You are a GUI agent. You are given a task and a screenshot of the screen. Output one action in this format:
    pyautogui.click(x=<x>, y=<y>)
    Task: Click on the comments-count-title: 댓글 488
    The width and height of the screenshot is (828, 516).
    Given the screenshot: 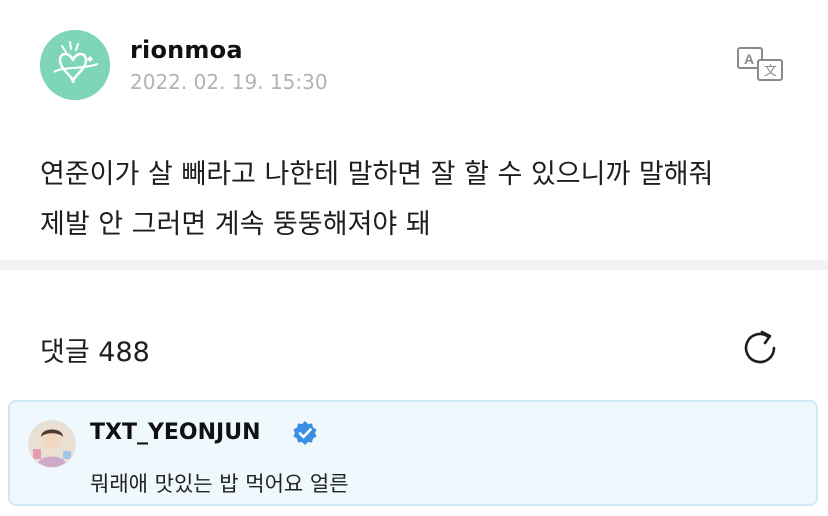 What is the action you would take?
    pyautogui.click(x=95, y=352)
    